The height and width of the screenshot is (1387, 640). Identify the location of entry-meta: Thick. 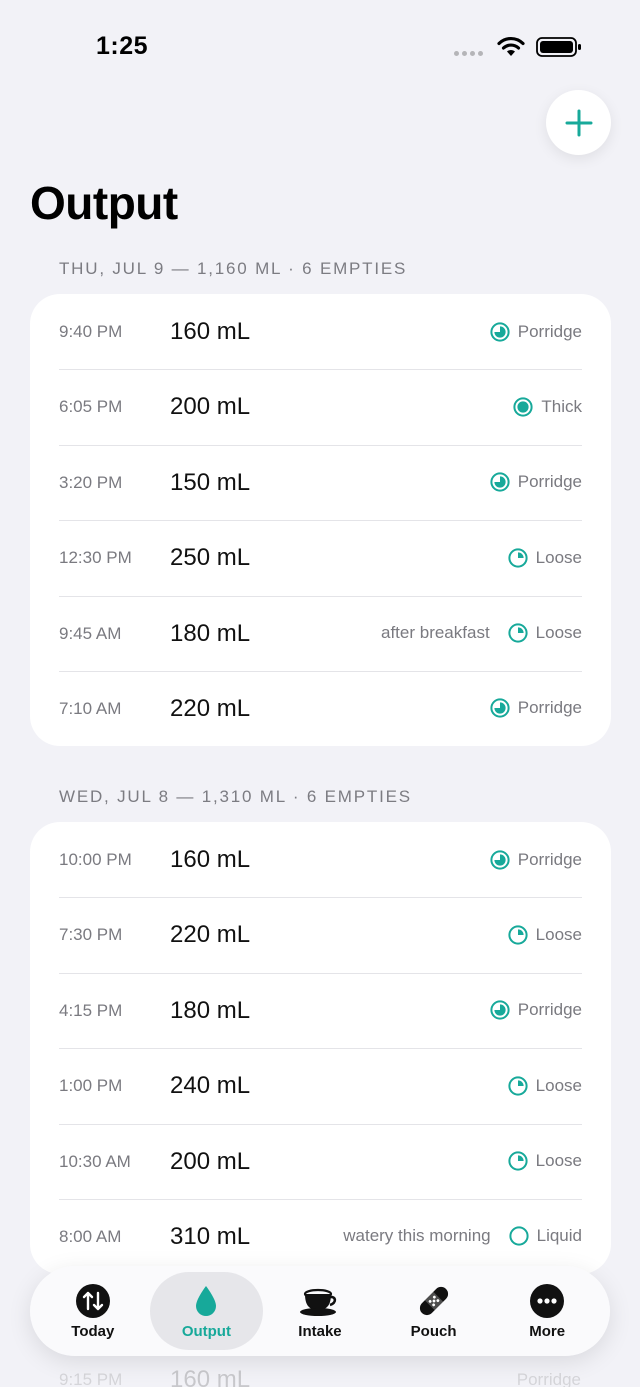
(547, 406).